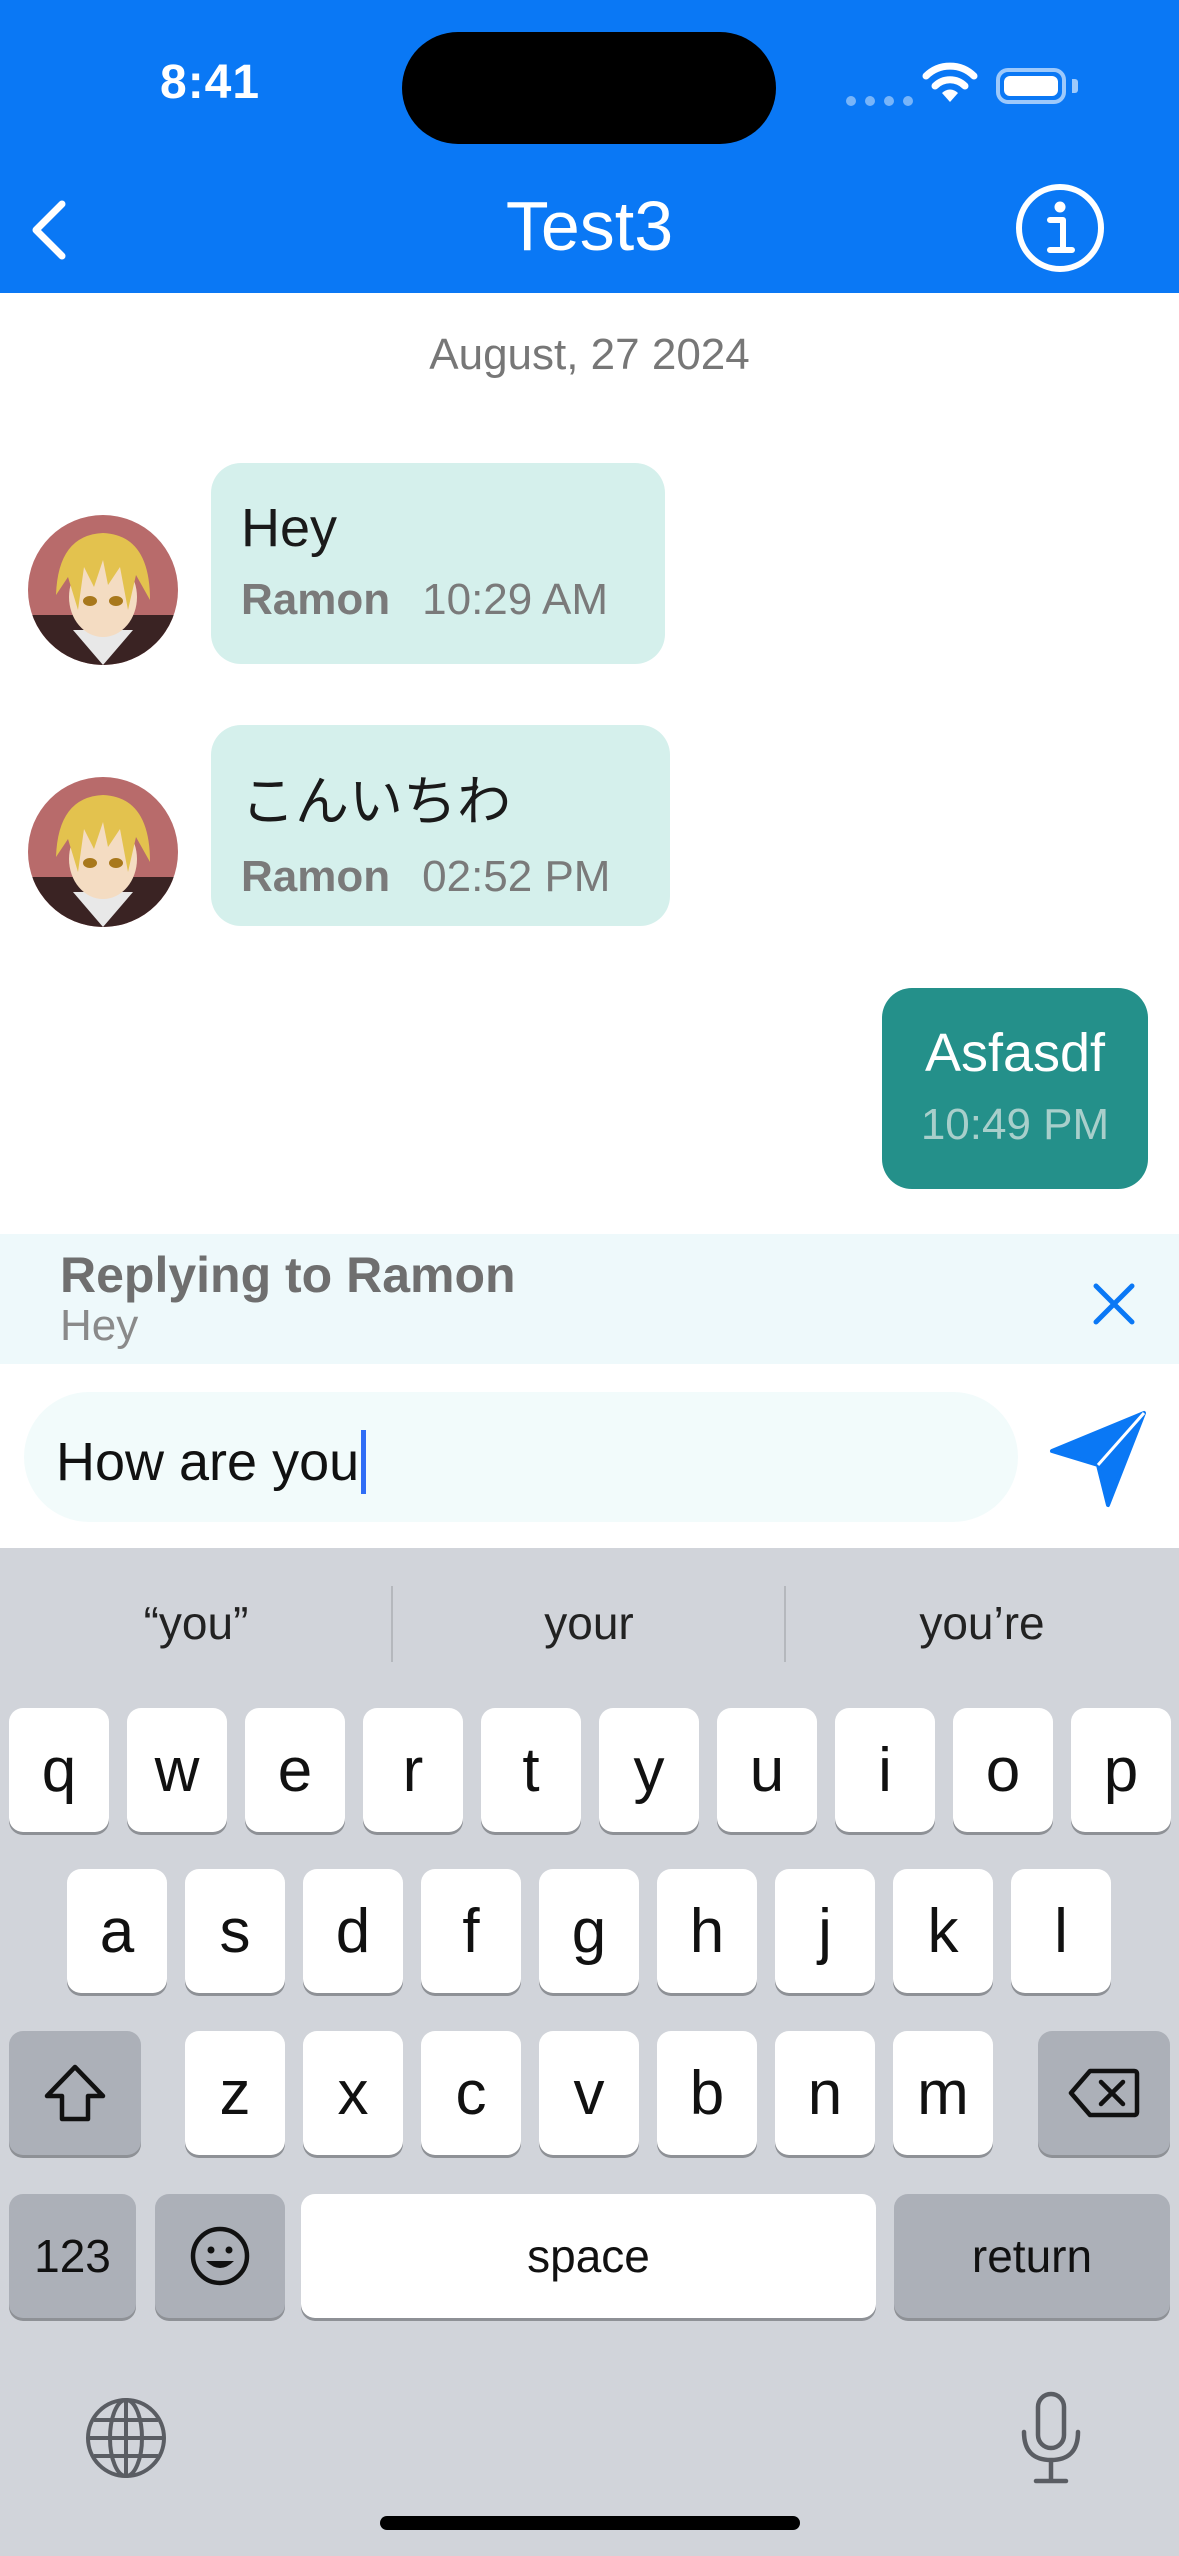  I want to click on status-time: 8:41, so click(210, 82).